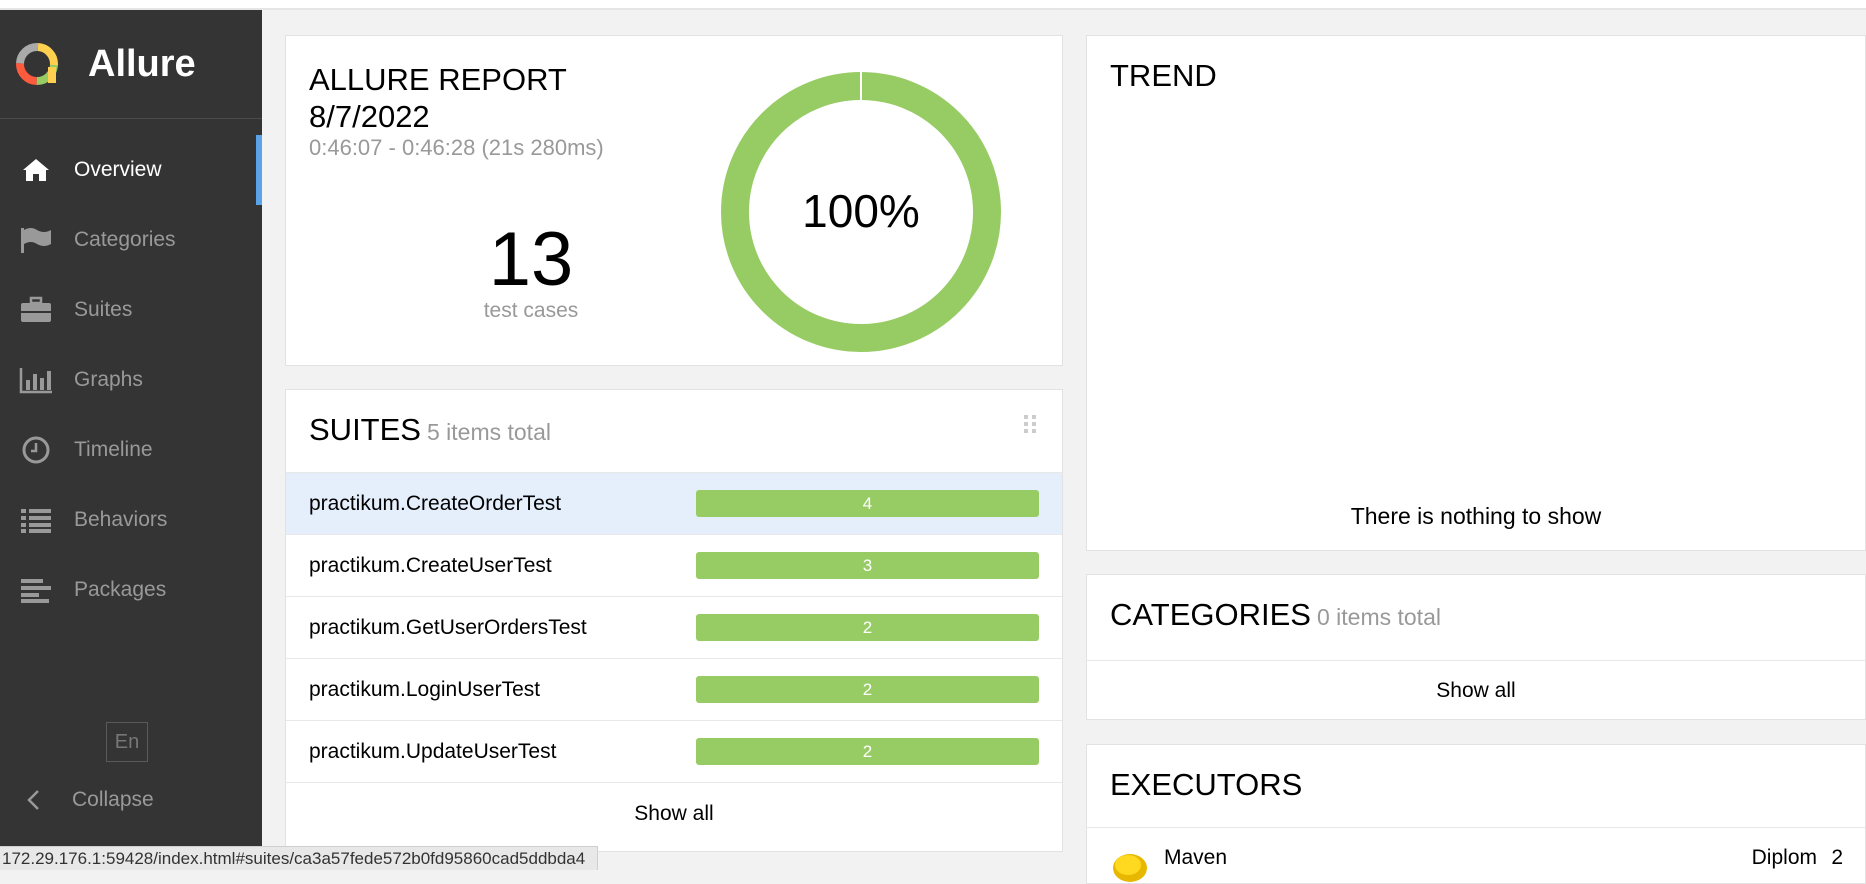 The height and width of the screenshot is (884, 1866). I want to click on suite-name: practikum.UpdateUserTest, so click(433, 751).